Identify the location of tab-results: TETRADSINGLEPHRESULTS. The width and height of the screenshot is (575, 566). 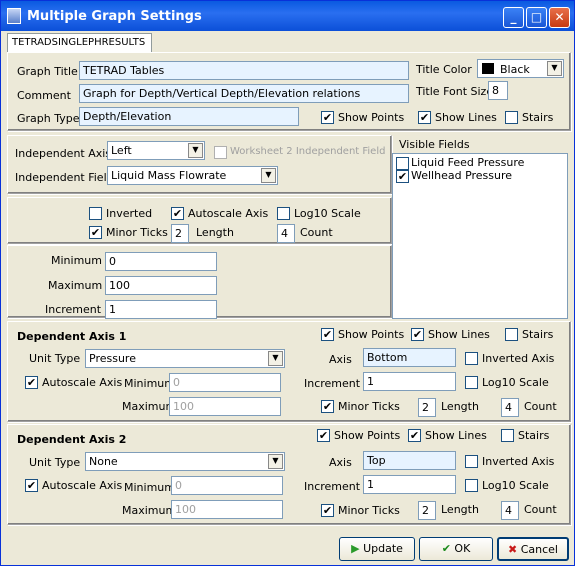
(79, 43).